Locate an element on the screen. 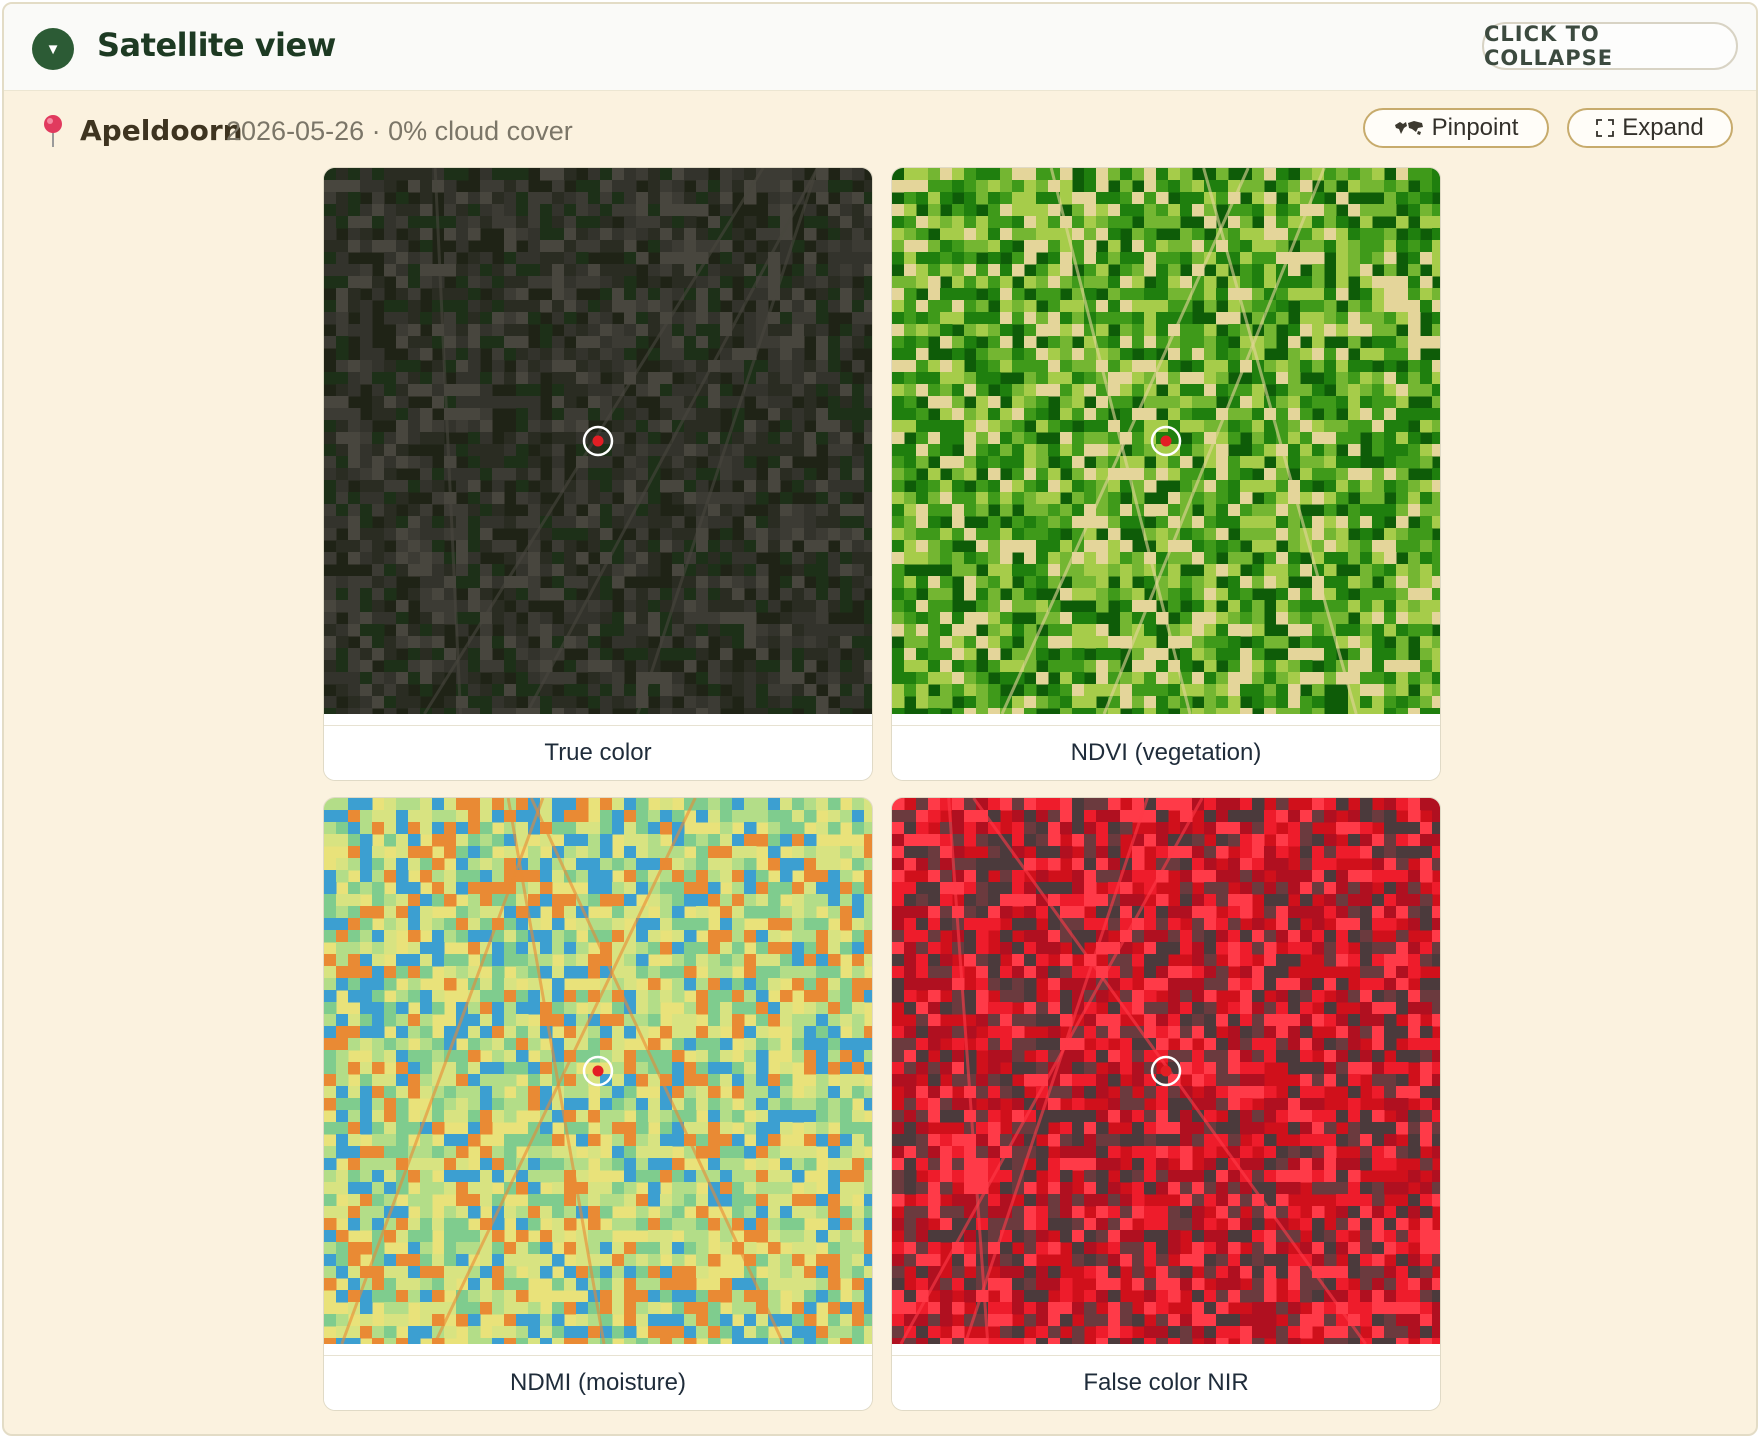 Image resolution: width=1760 pixels, height=1440 pixels. collapse-toggle: ▼ is located at coordinates (53, 49).